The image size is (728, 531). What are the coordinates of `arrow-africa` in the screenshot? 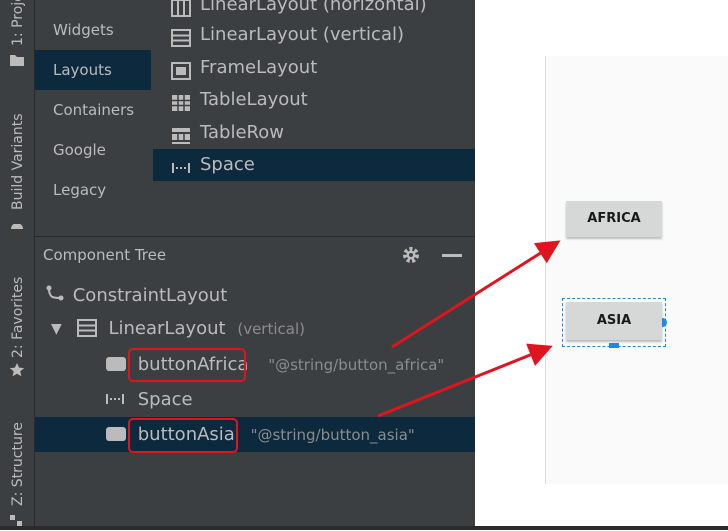 It's located at (476, 294).